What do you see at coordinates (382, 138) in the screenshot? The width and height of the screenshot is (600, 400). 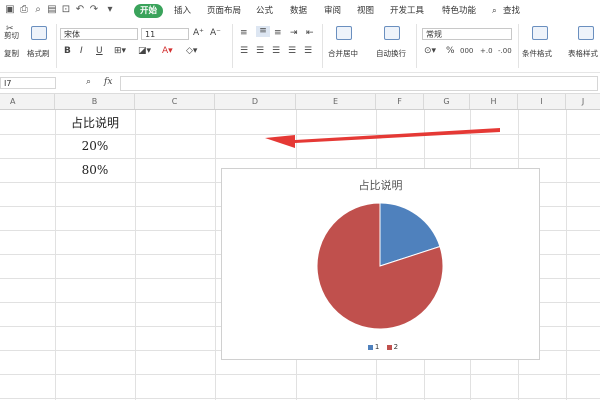 I see `annotation-arrow` at bounding box center [382, 138].